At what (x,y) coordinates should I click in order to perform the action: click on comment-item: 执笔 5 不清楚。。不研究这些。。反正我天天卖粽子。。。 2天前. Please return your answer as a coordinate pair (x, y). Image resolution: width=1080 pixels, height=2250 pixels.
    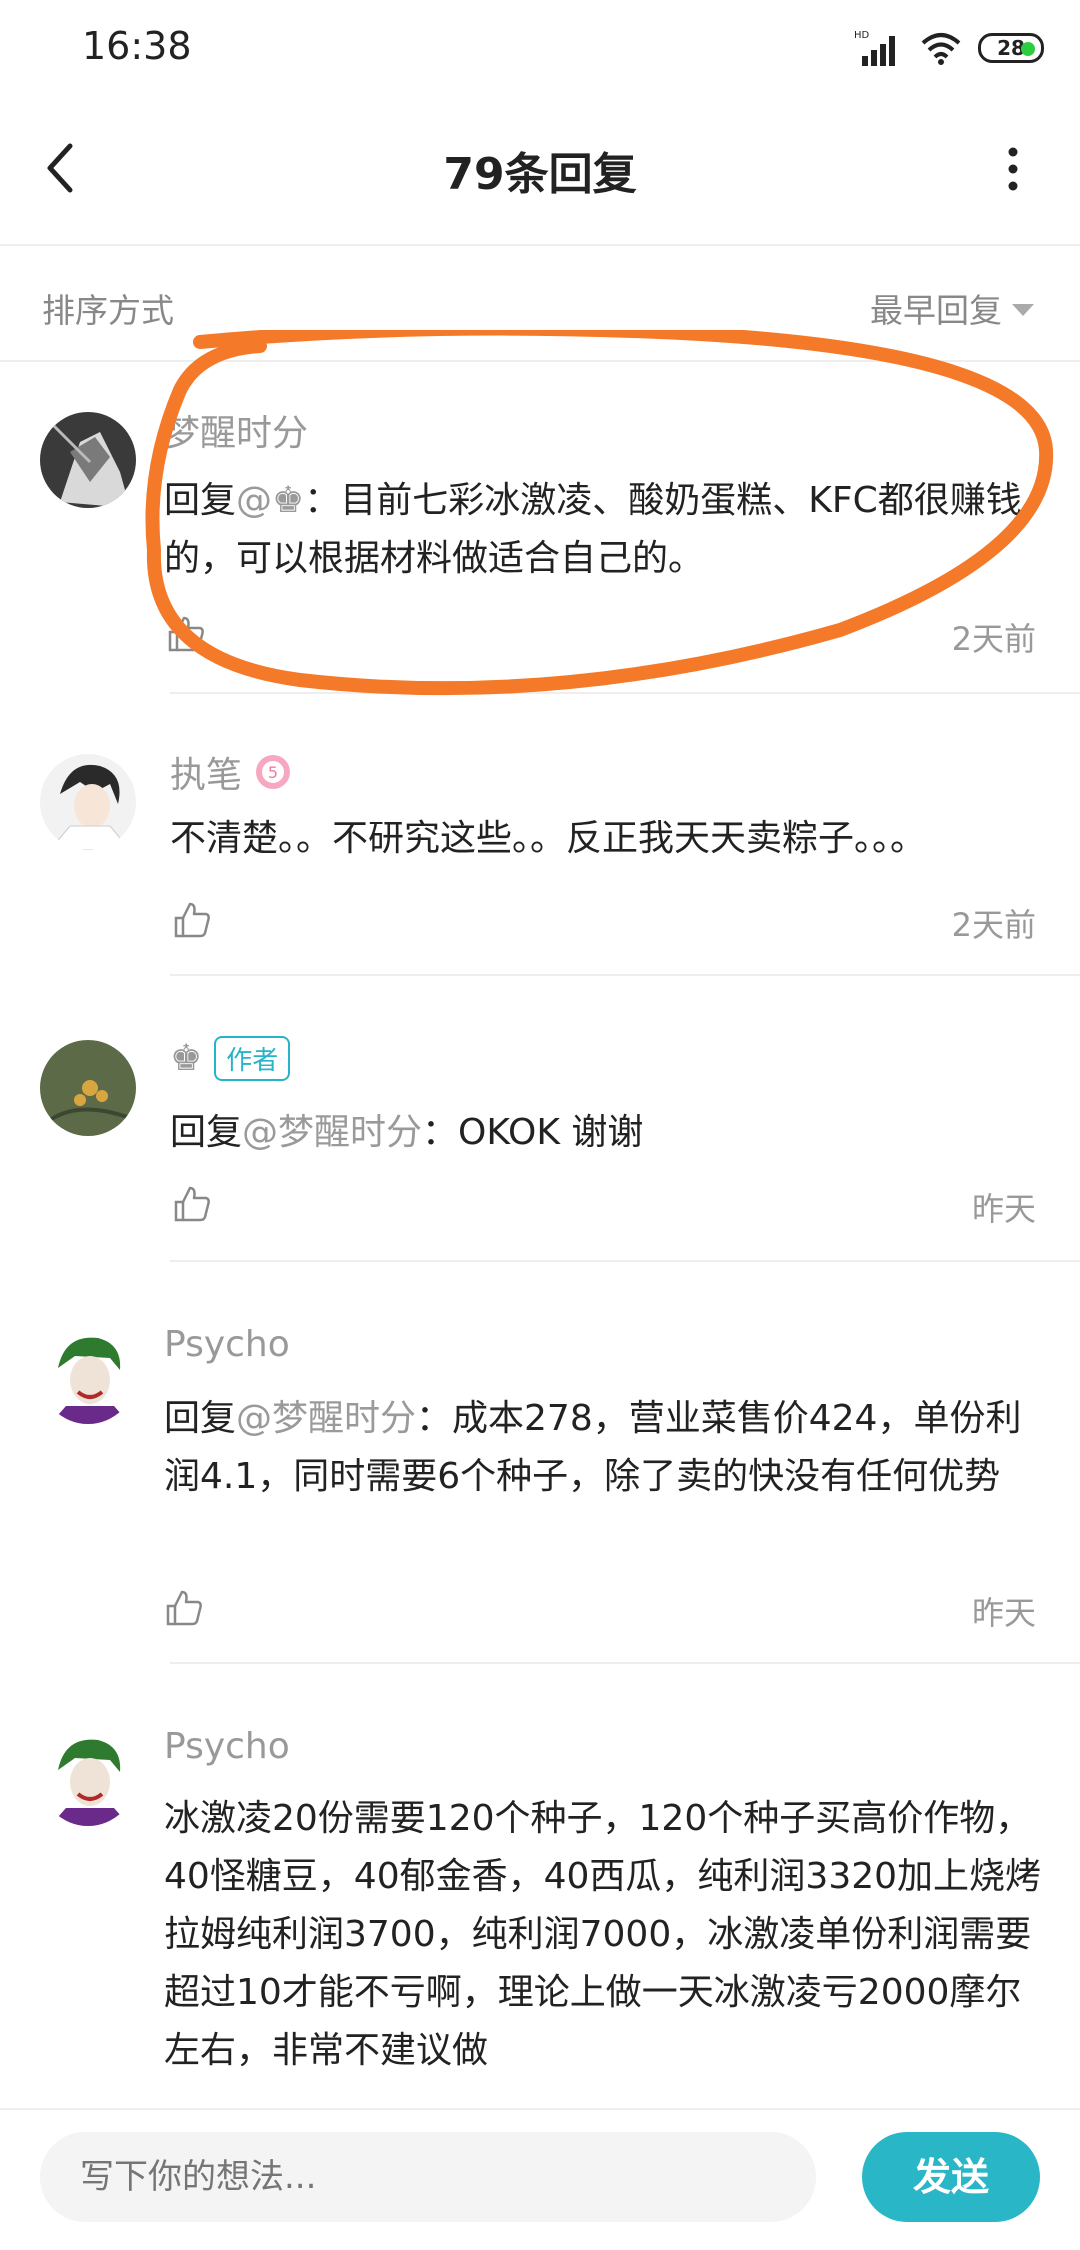
    Looking at the image, I should click on (540, 834).